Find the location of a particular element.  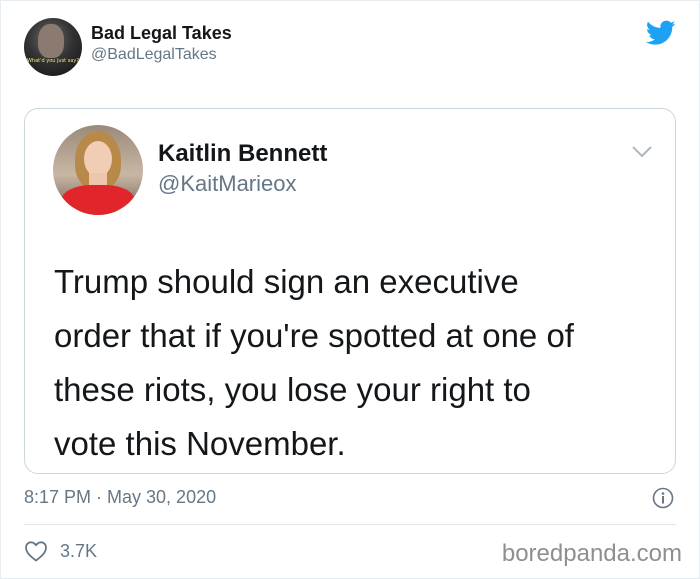

divider is located at coordinates (350, 524).